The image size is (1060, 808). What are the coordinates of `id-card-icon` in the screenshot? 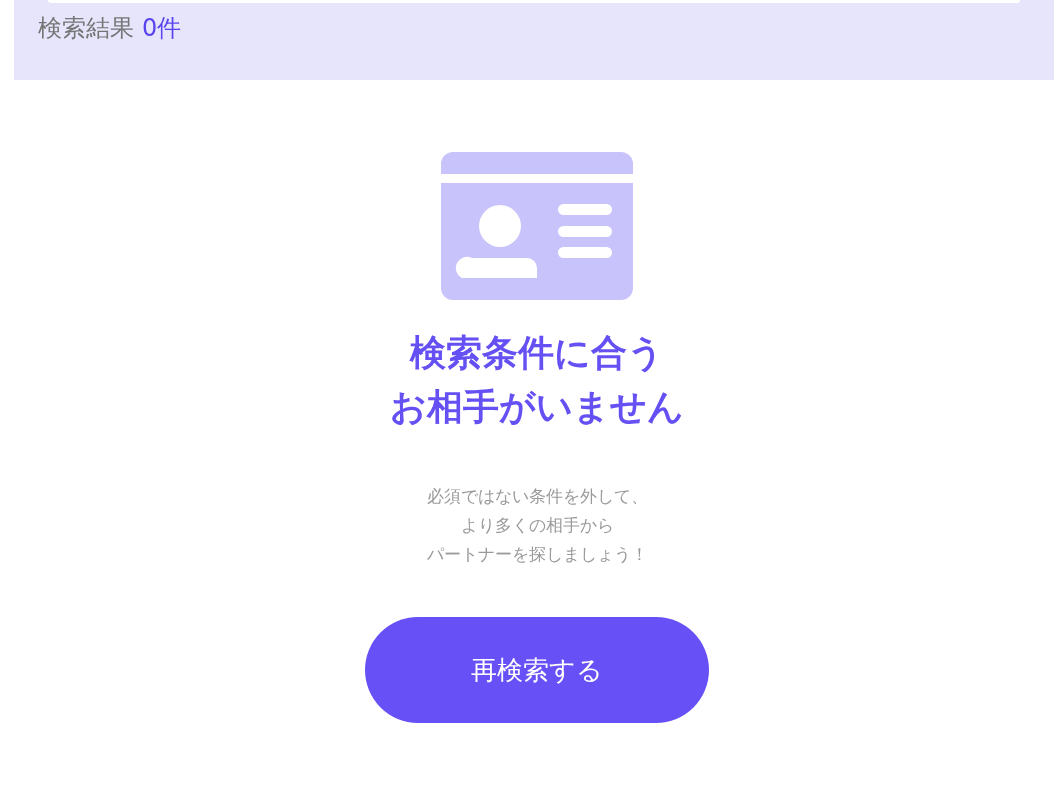 It's located at (537, 226).